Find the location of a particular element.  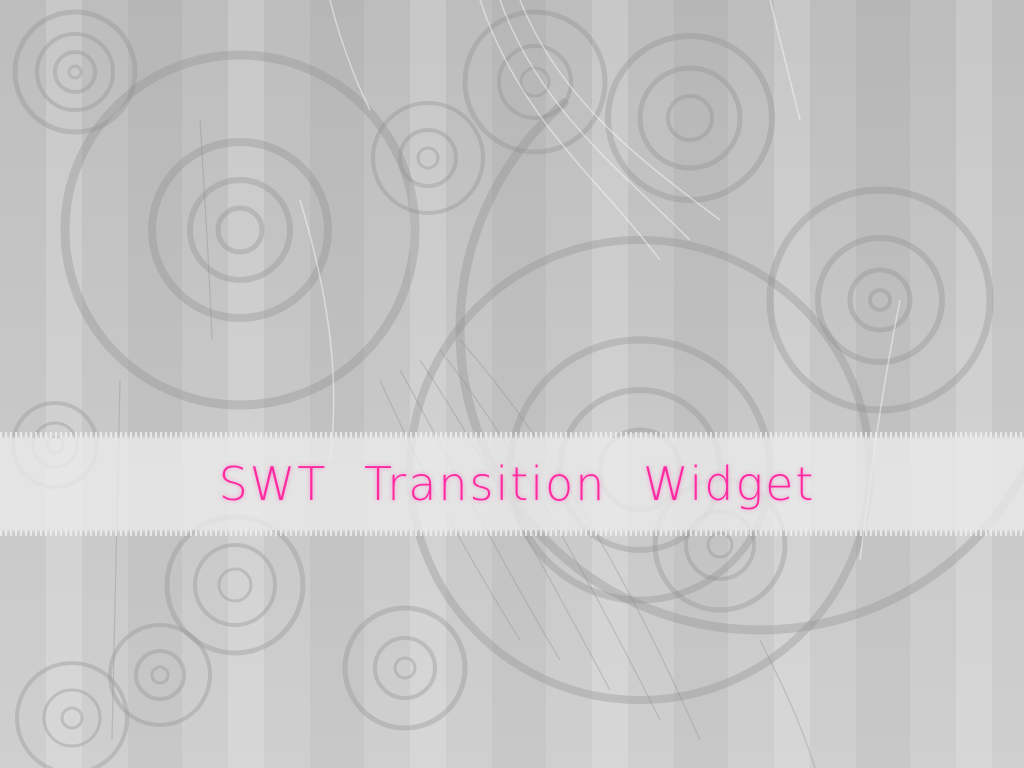

banner-fringe is located at coordinates (512, 533).